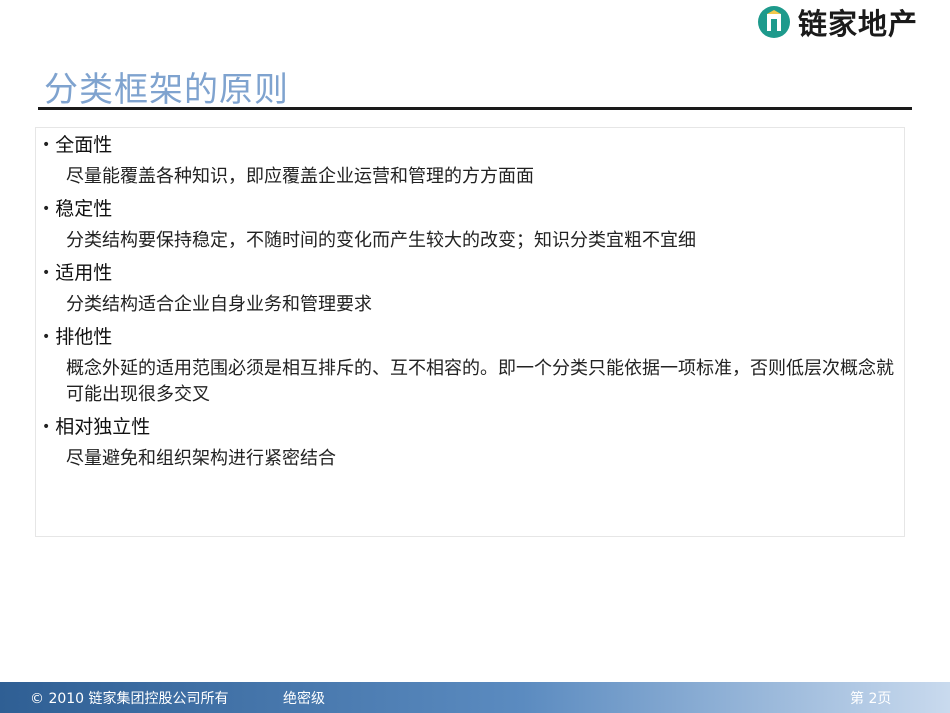  I want to click on title-divider, so click(475, 108).